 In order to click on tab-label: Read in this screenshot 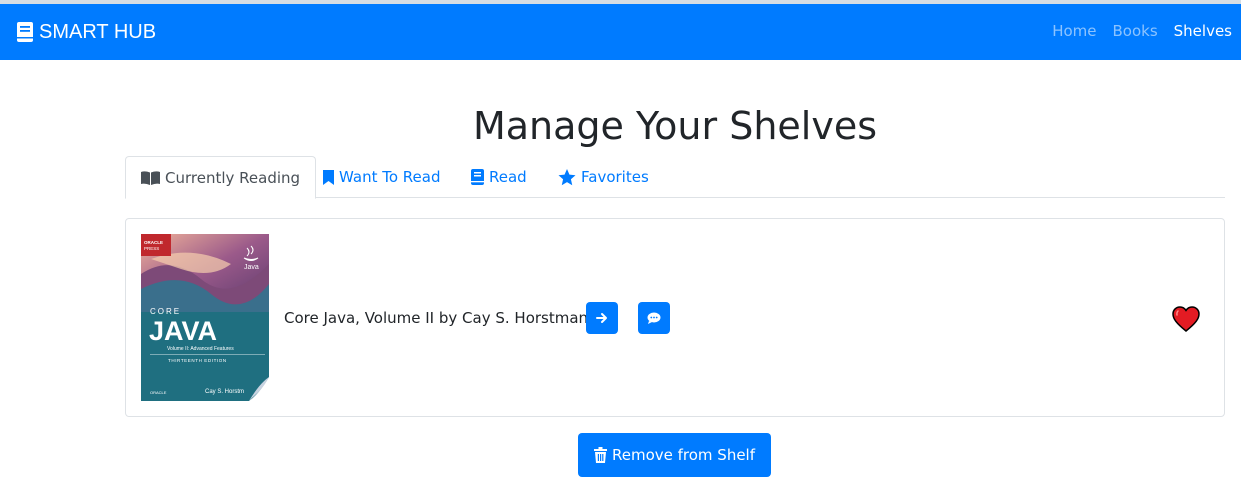, I will do `click(508, 177)`.